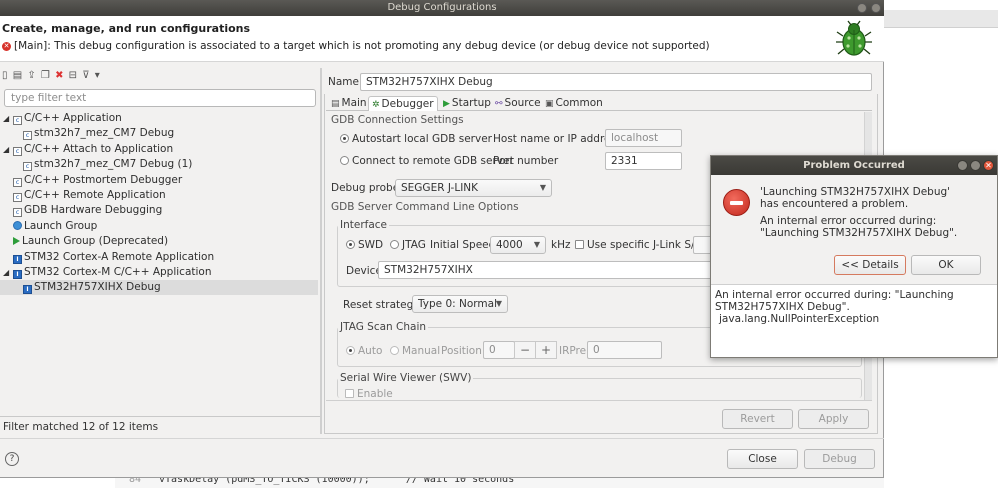  I want to click on close-icon: ✕, so click(988, 165).